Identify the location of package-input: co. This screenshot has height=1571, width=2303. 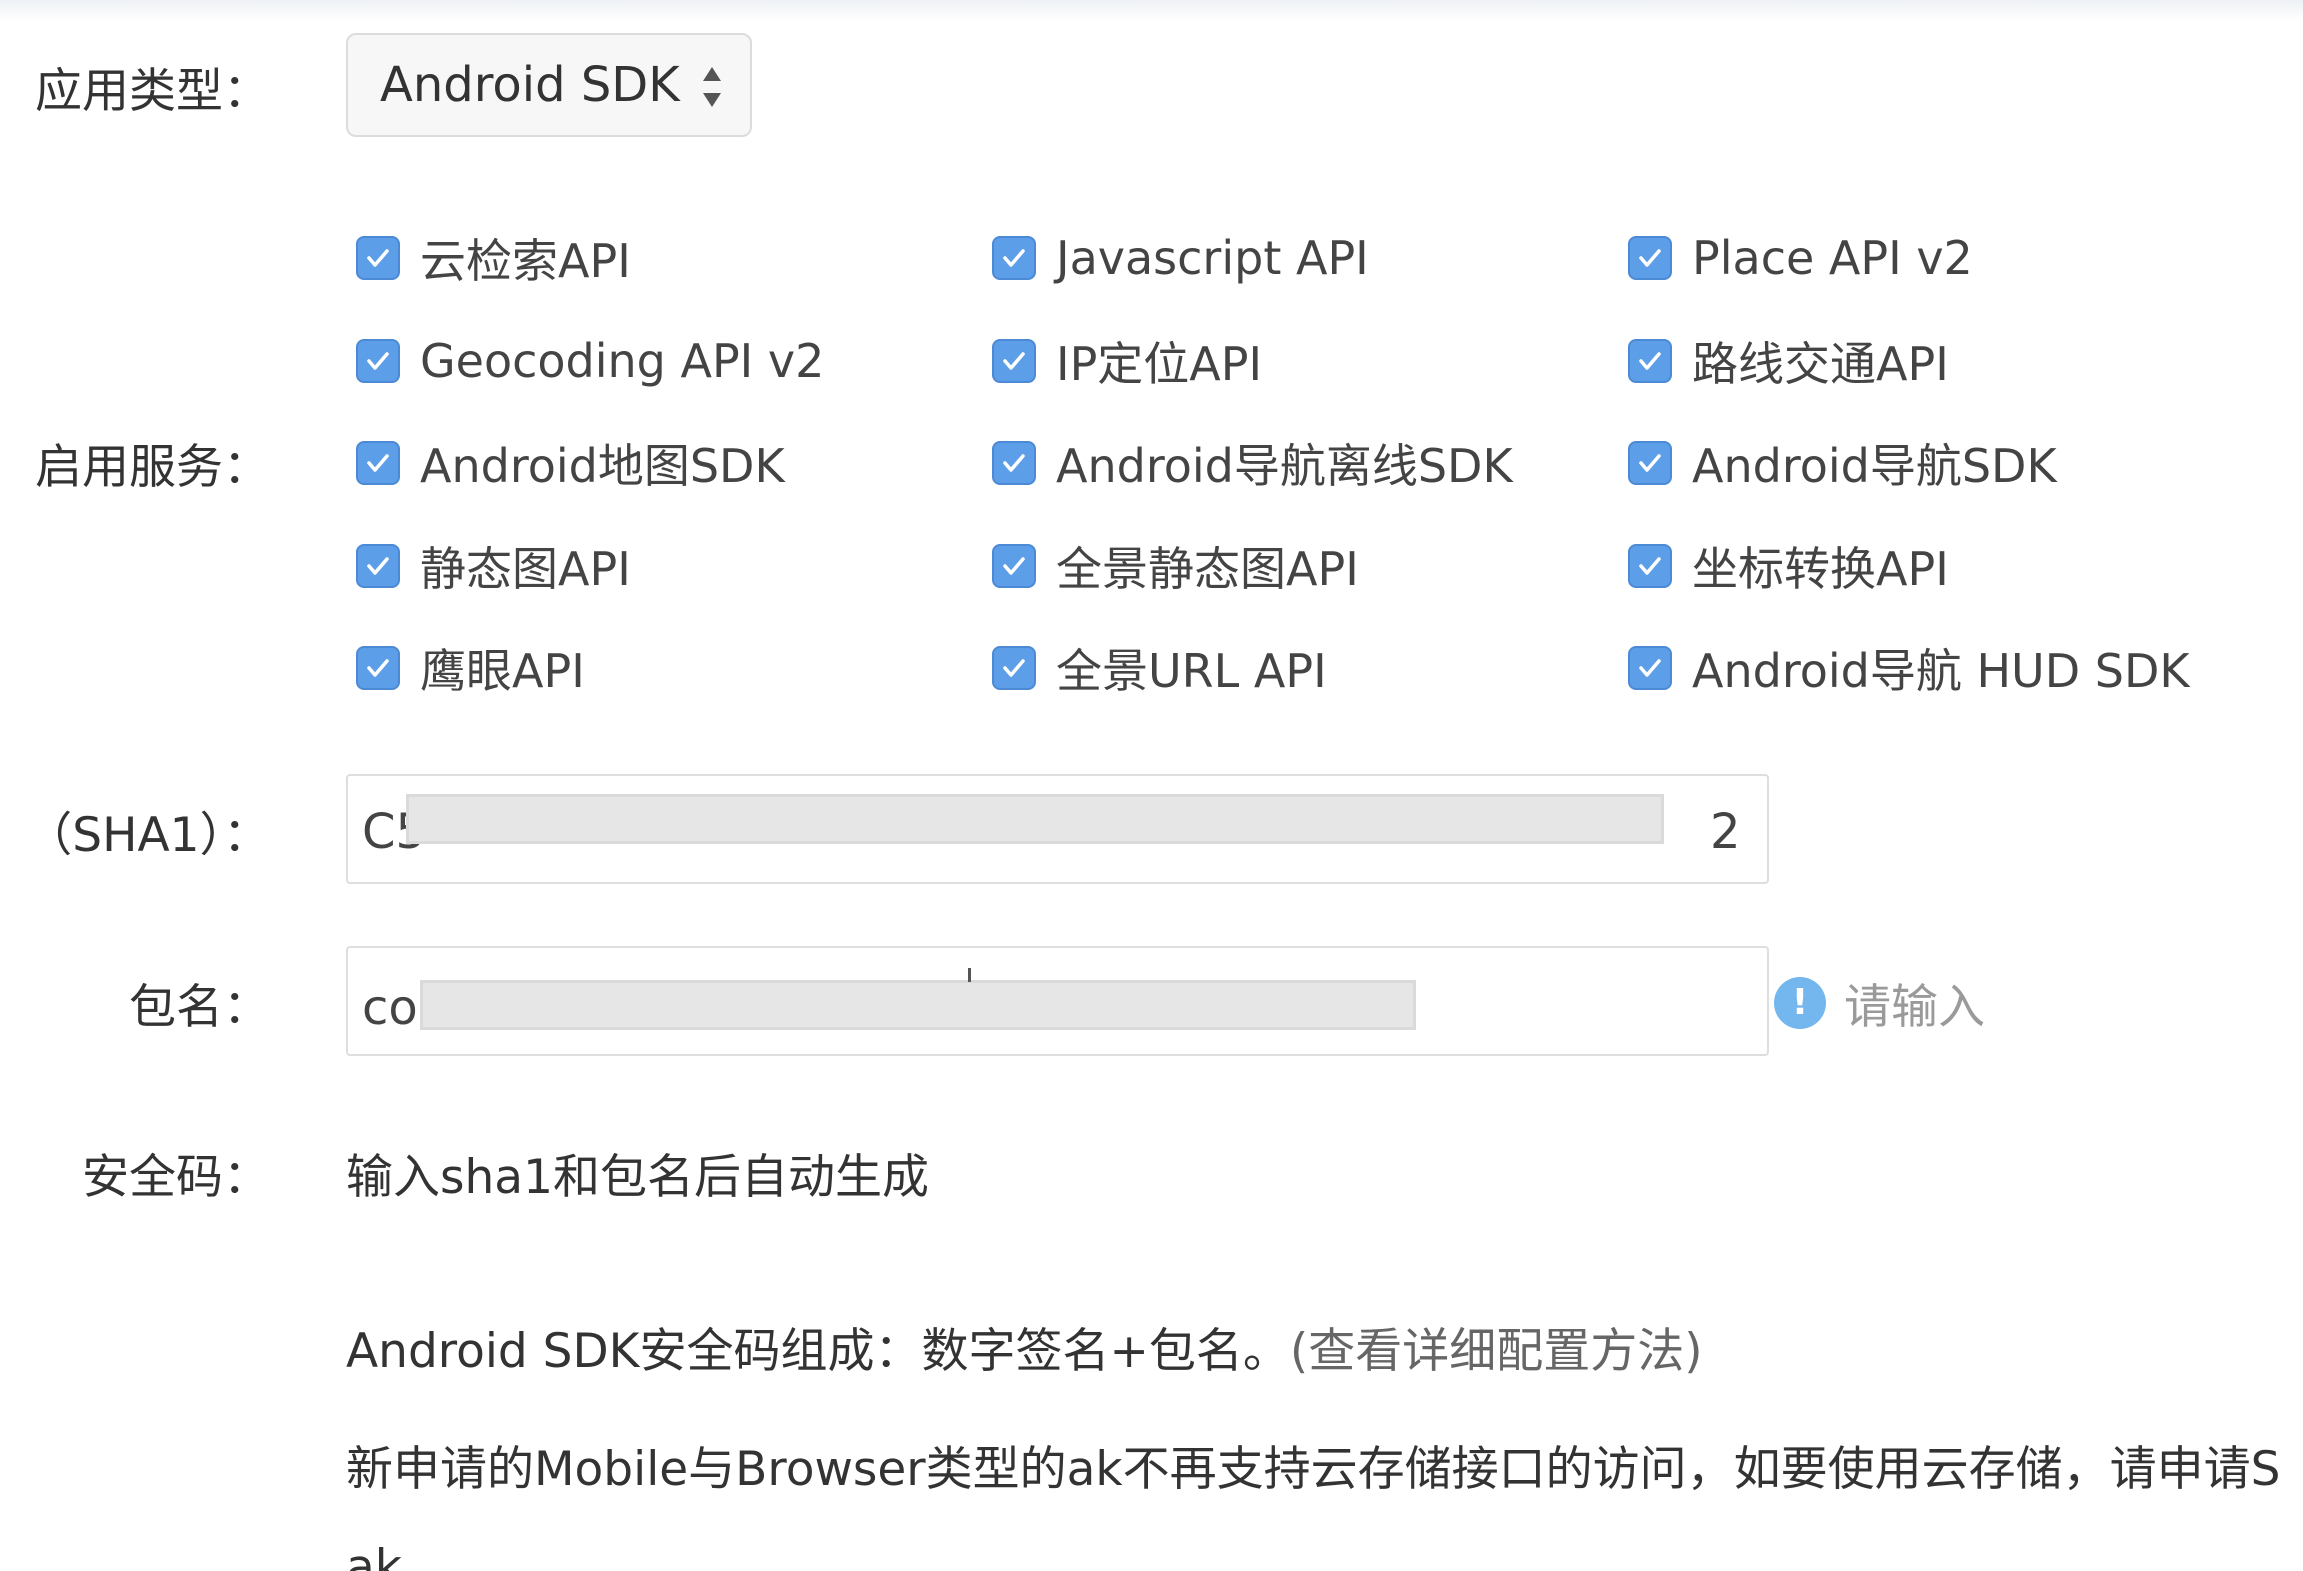
(1057, 1001).